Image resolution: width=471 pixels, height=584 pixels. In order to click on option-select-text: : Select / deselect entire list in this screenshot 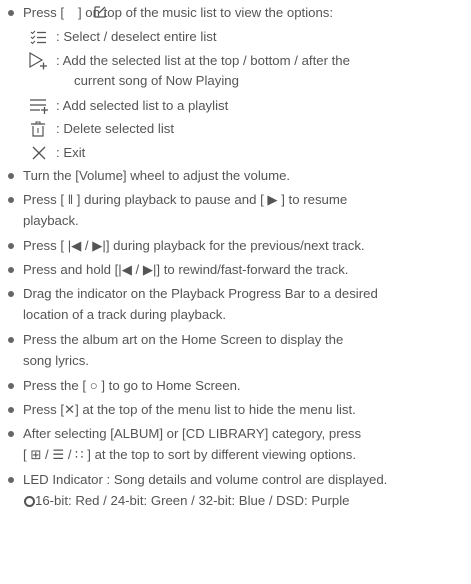, I will do `click(136, 36)`.